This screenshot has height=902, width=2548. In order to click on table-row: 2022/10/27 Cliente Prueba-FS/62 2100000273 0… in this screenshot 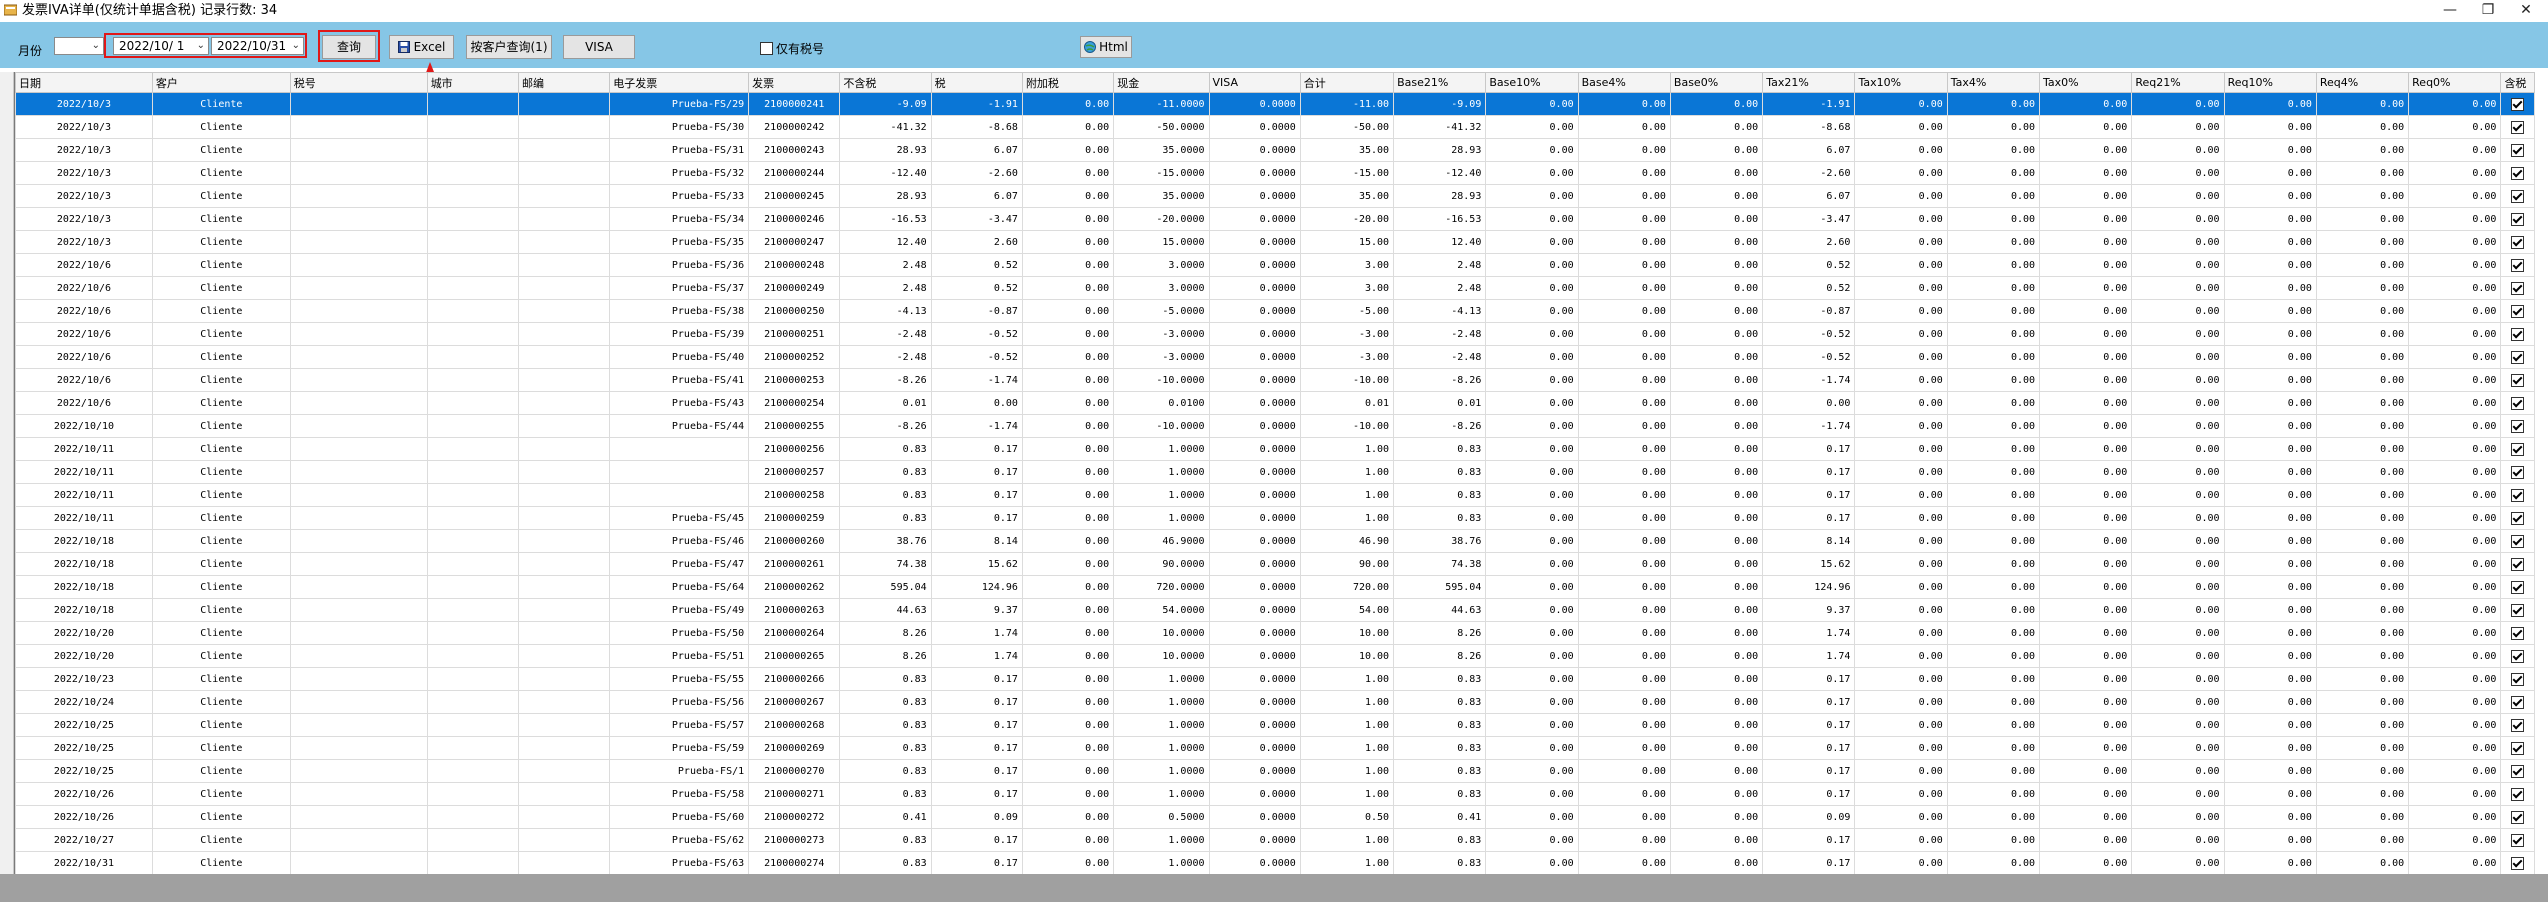, I will do `click(1275, 840)`.